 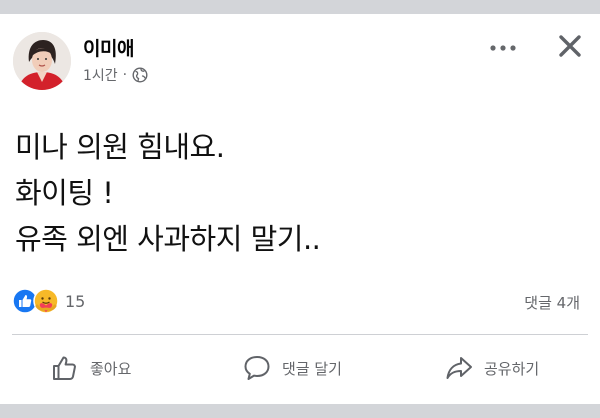 What do you see at coordinates (100, 75) in the screenshot?
I see `post-time: 1시간` at bounding box center [100, 75].